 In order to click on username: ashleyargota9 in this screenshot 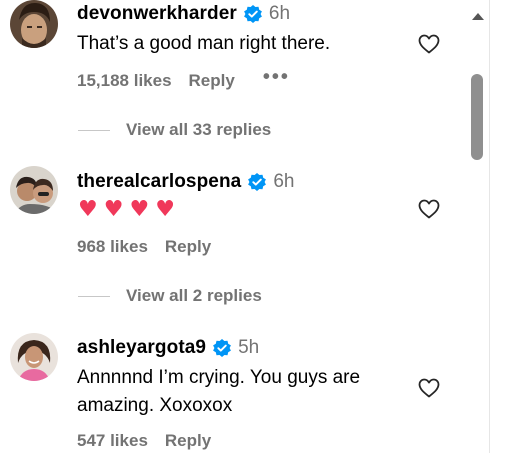, I will do `click(141, 348)`.